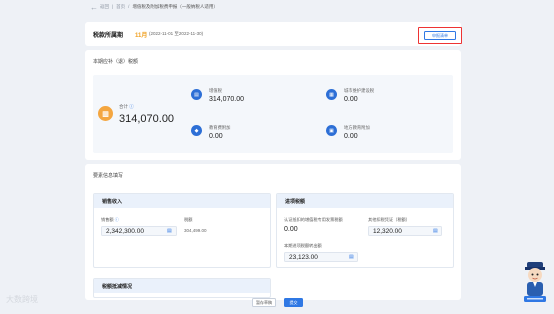 The width and height of the screenshot is (554, 314). Describe the element at coordinates (227, 99) in the screenshot. I see `vat-value: 314,070.00` at that location.